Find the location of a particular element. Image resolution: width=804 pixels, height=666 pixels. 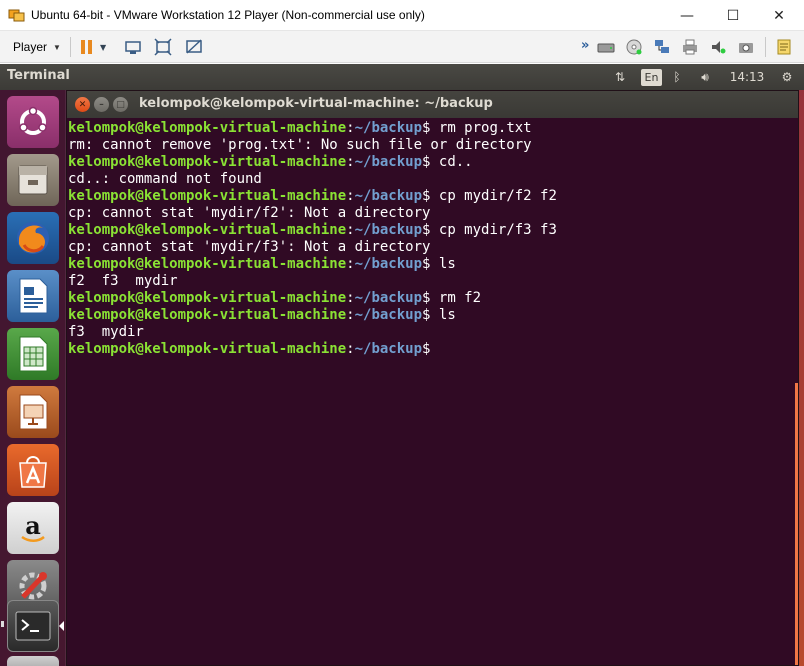

clock: 14:13 is located at coordinates (747, 77).